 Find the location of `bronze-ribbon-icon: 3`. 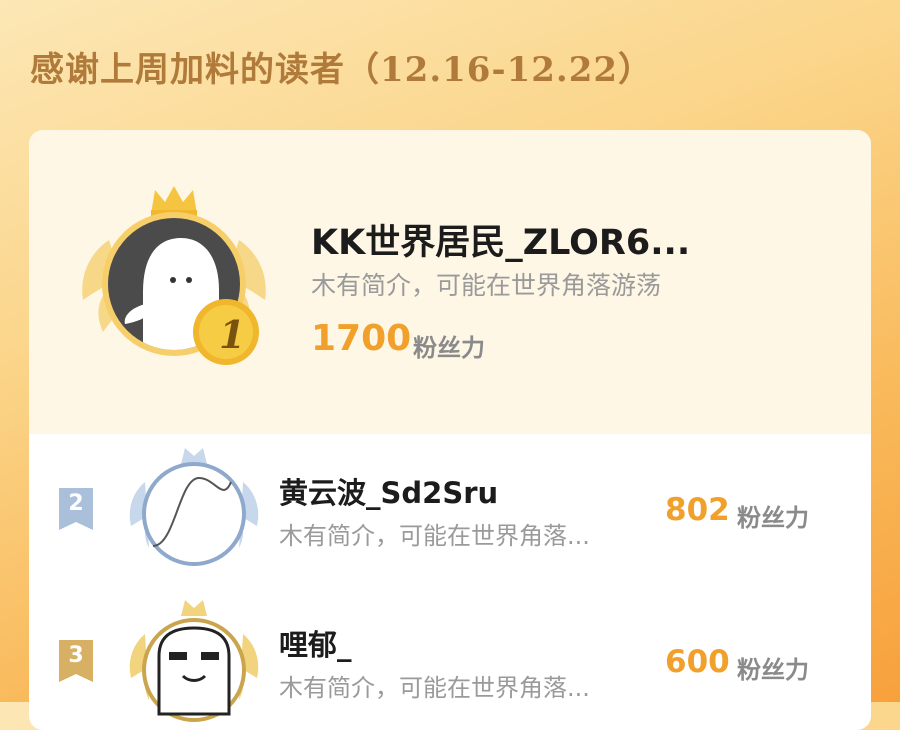

bronze-ribbon-icon: 3 is located at coordinates (76, 663).